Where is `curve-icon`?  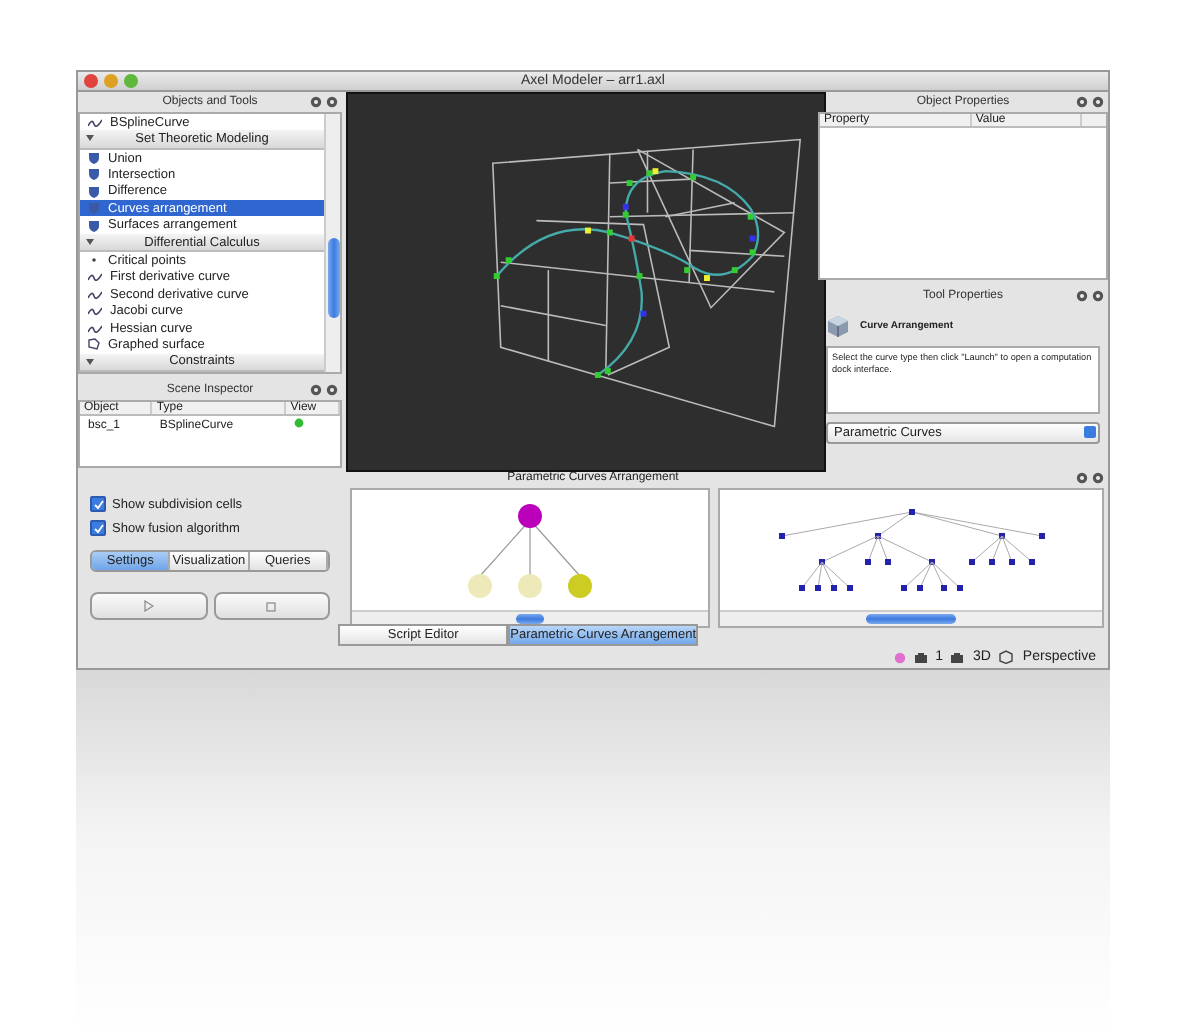 curve-icon is located at coordinates (95, 122).